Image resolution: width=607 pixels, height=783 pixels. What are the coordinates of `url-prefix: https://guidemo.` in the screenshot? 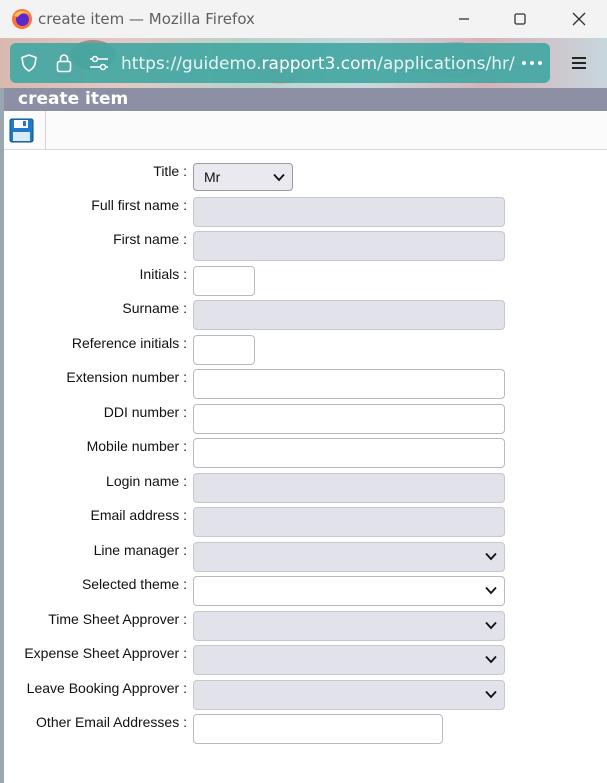 It's located at (191, 64).